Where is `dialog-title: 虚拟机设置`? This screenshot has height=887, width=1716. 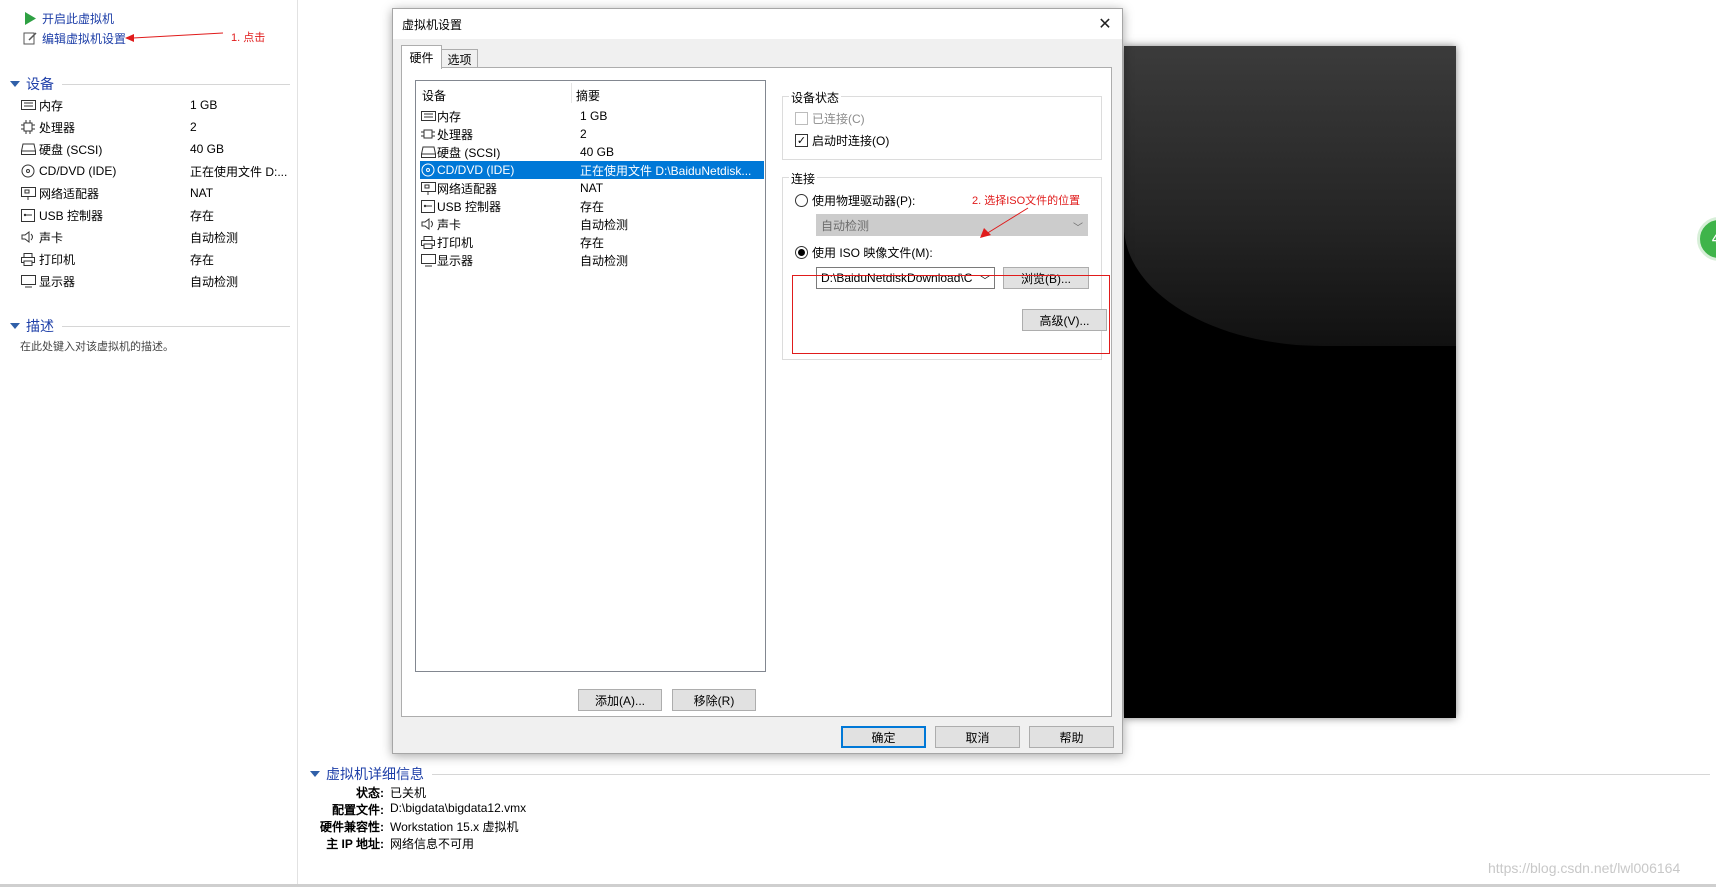 dialog-title: 虚拟机设置 is located at coordinates (432, 24).